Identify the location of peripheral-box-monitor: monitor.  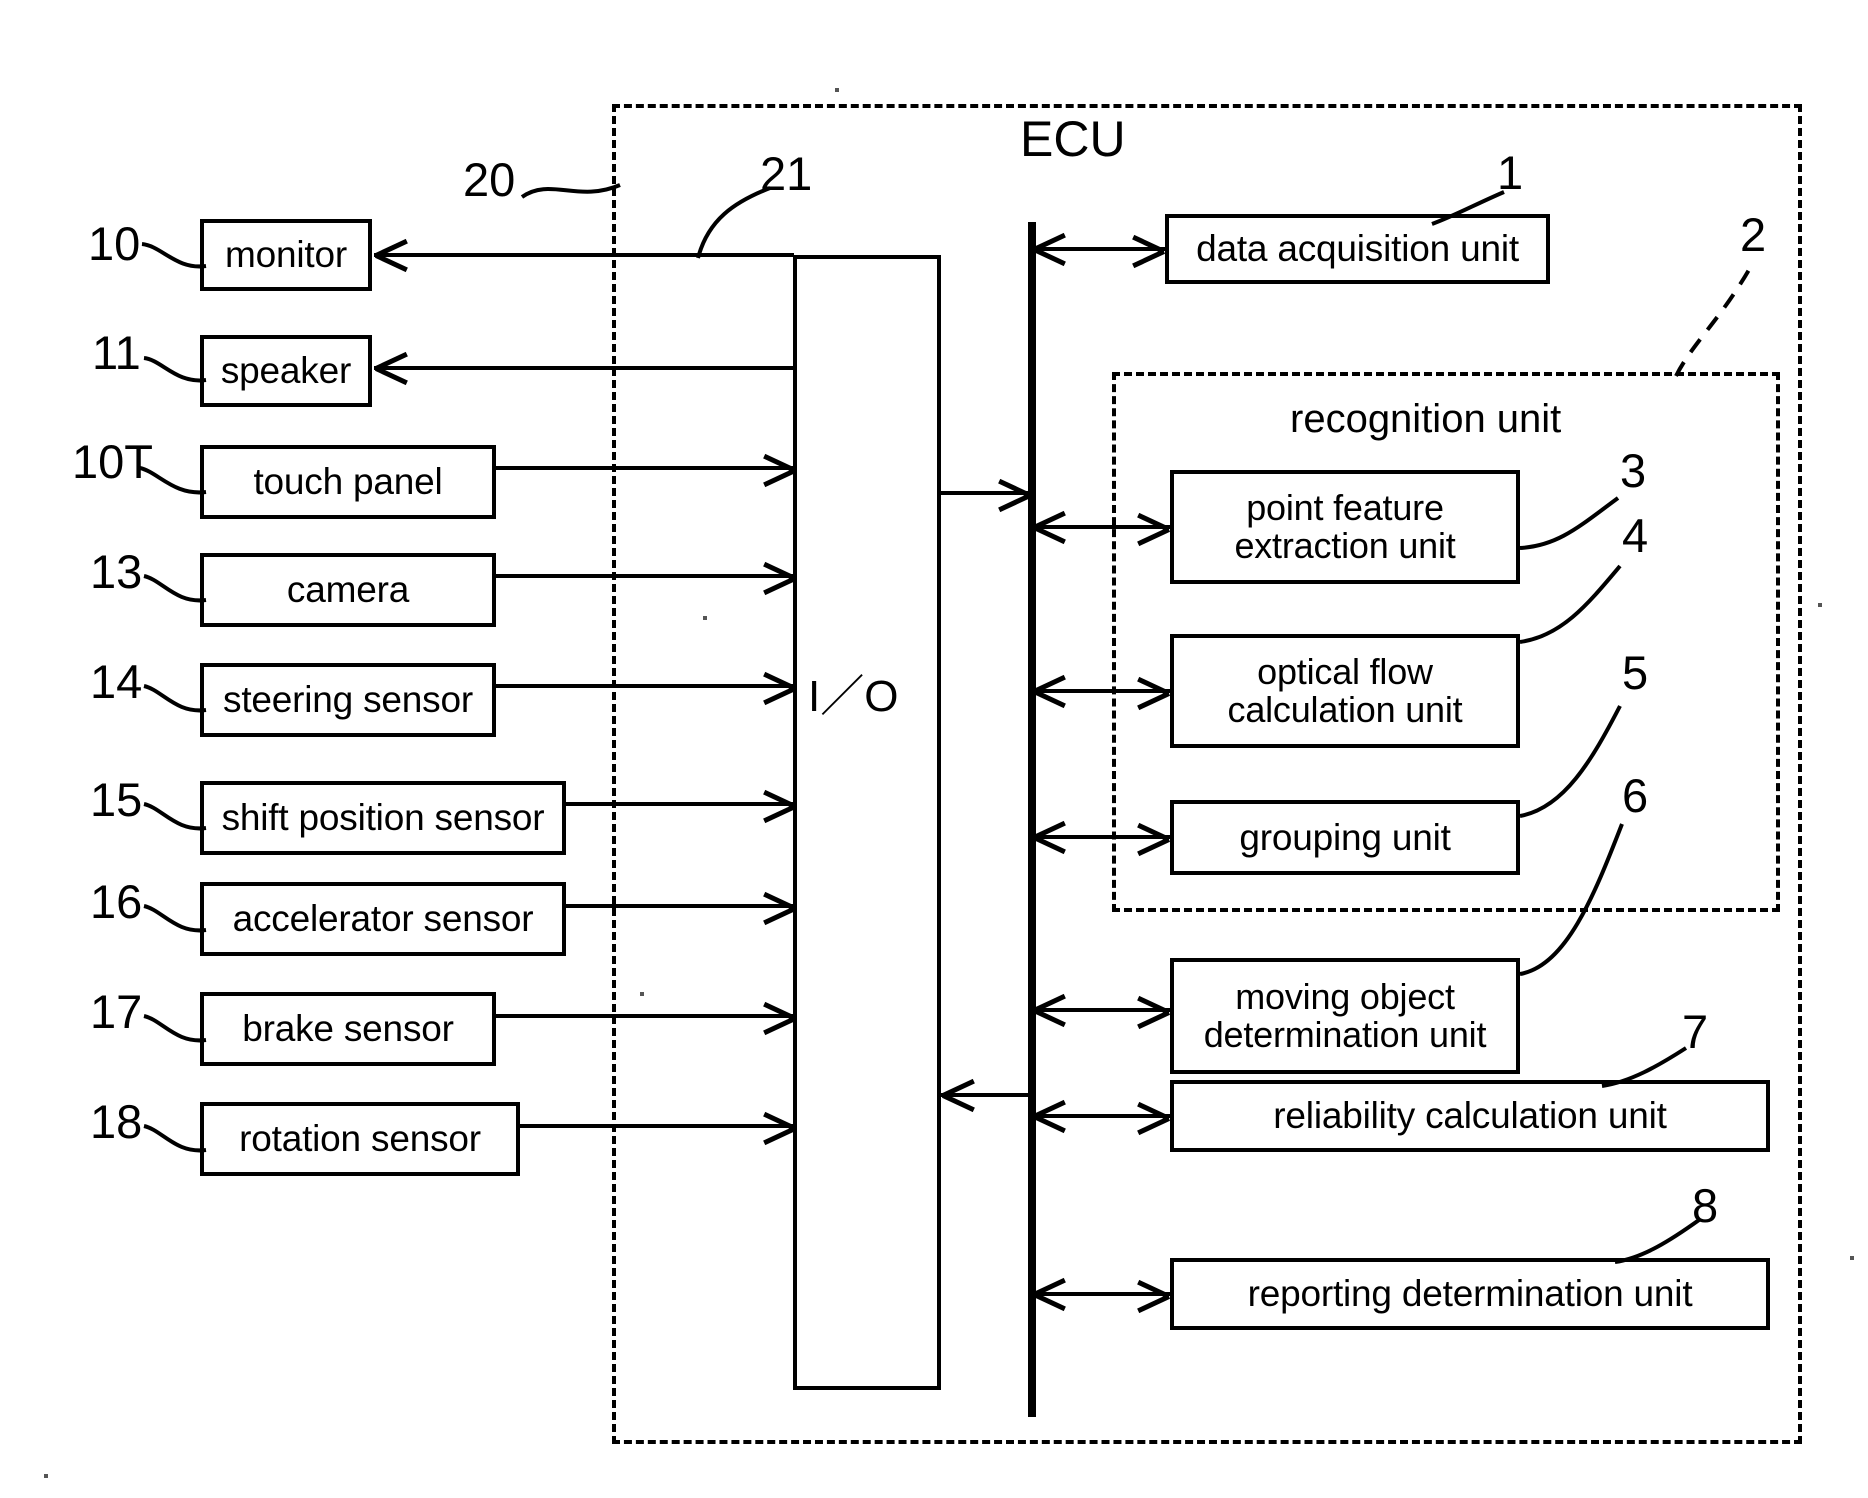
(286, 255).